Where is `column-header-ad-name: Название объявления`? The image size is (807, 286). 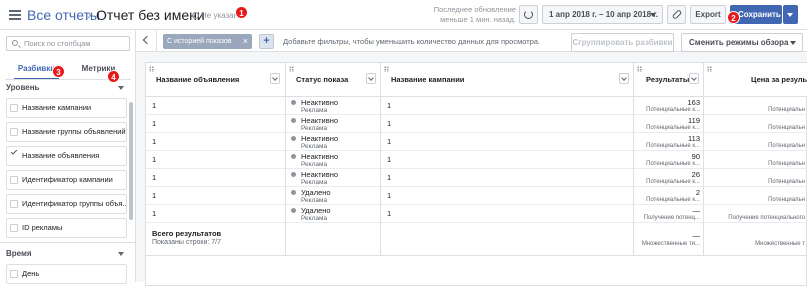
column-header-ad-name: Название объявления is located at coordinates (216, 80).